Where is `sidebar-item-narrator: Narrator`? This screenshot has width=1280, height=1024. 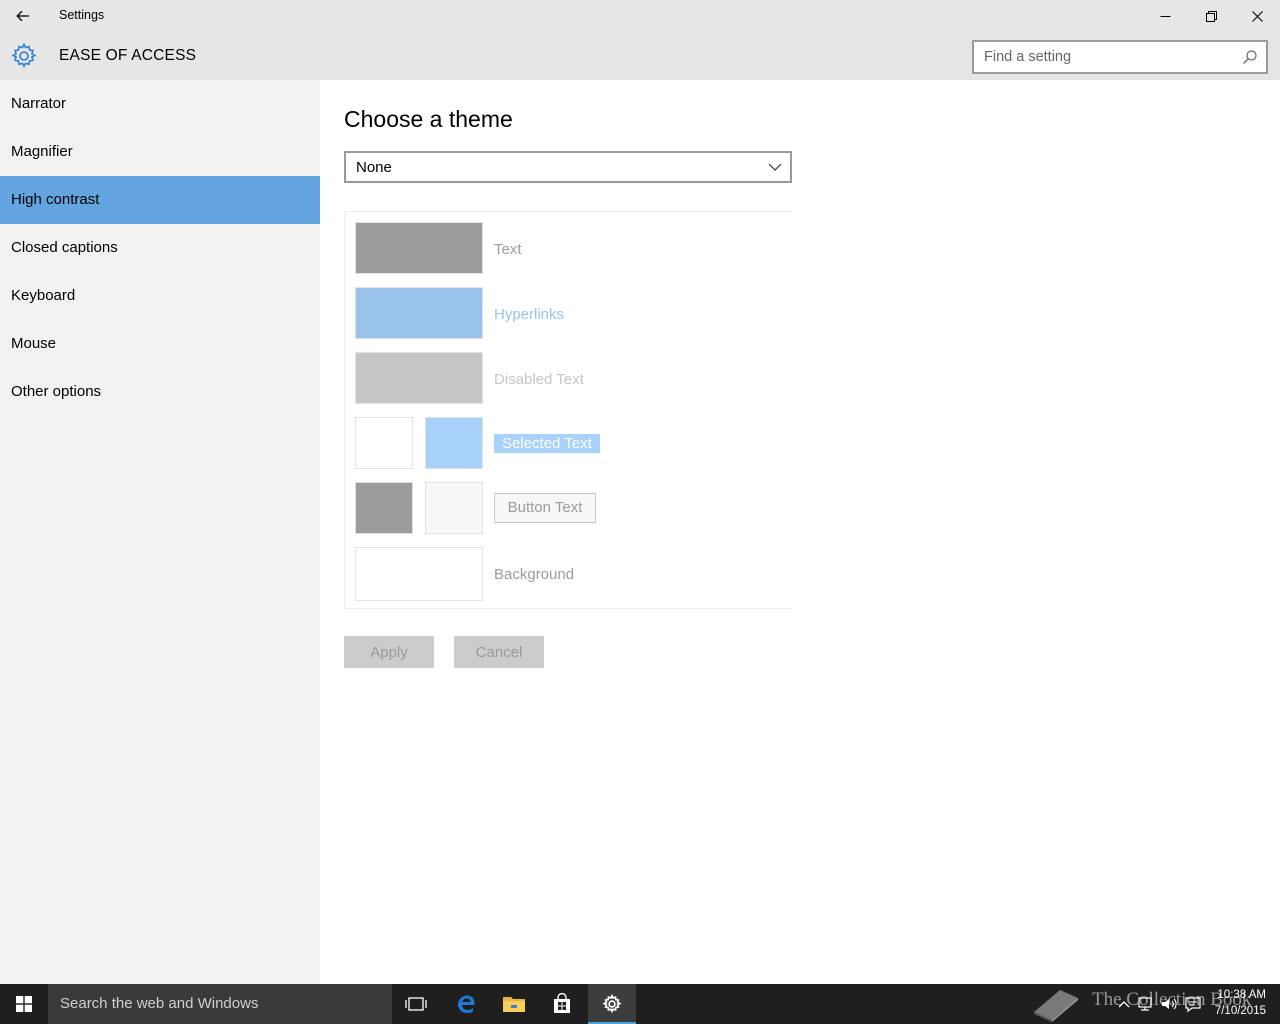
sidebar-item-narrator: Narrator is located at coordinates (160, 104).